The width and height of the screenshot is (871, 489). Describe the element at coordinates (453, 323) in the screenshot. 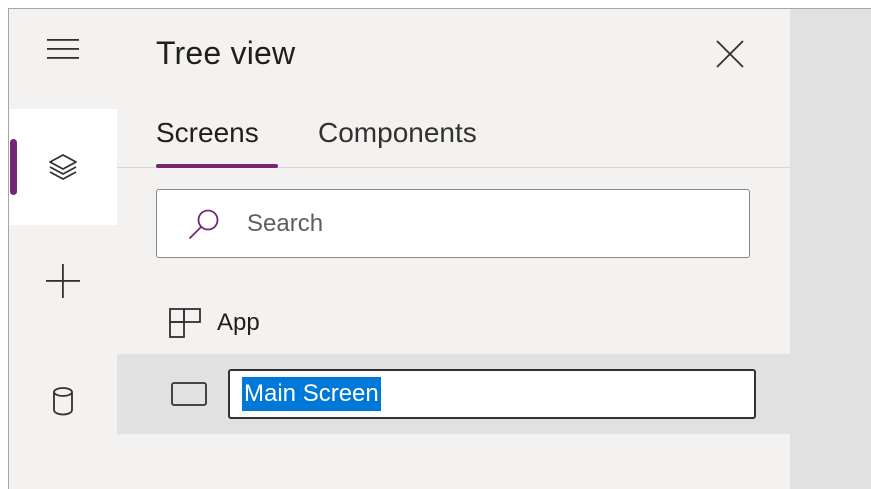

I see `tree-item-app: App` at that location.